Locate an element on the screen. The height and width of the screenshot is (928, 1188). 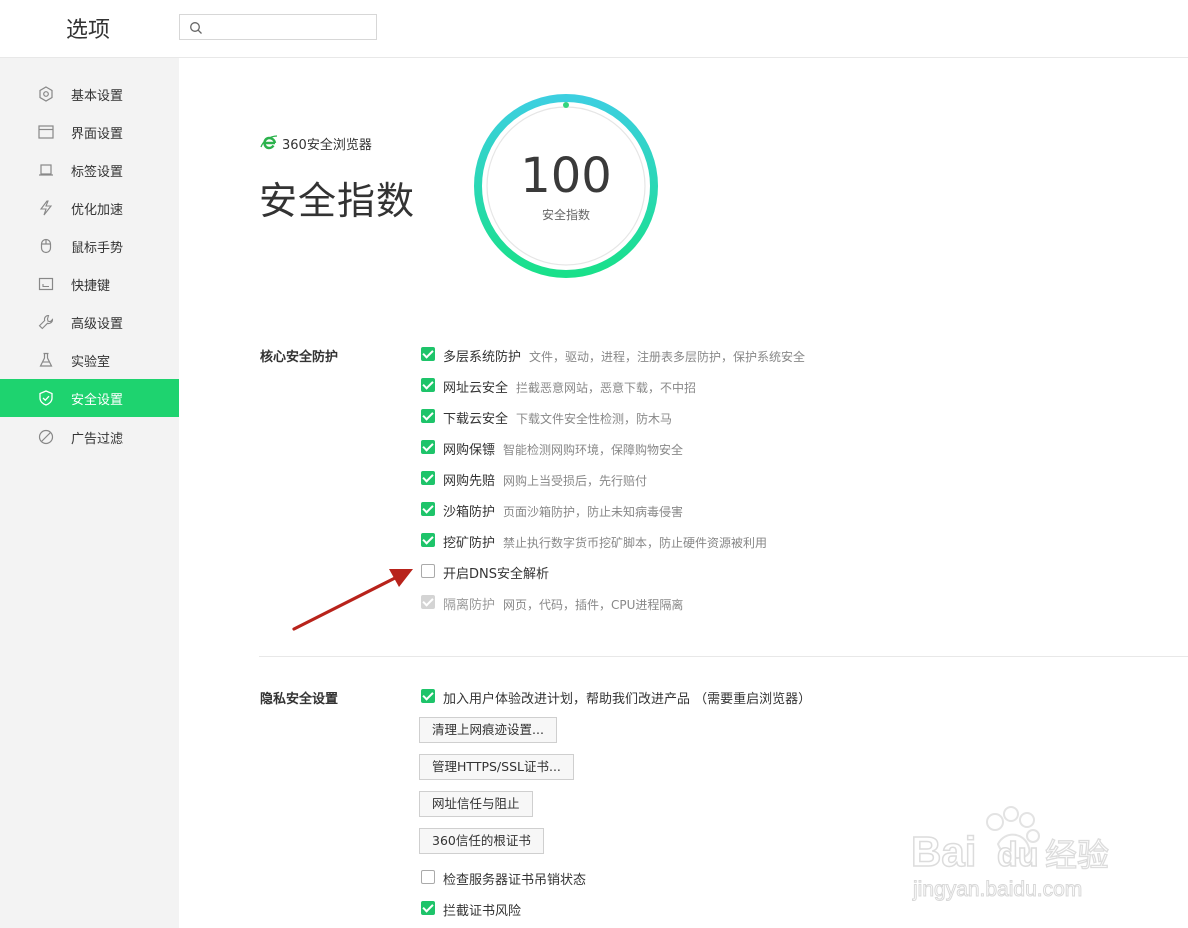
security-index-title: 安全指数 is located at coordinates (337, 201).